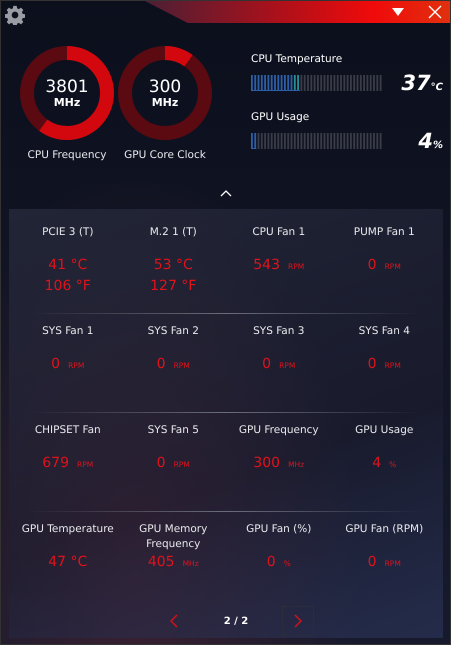 Image resolution: width=451 pixels, height=645 pixels. What do you see at coordinates (173, 331) in the screenshot?
I see `sensor-label: SYS Fan 2` at bounding box center [173, 331].